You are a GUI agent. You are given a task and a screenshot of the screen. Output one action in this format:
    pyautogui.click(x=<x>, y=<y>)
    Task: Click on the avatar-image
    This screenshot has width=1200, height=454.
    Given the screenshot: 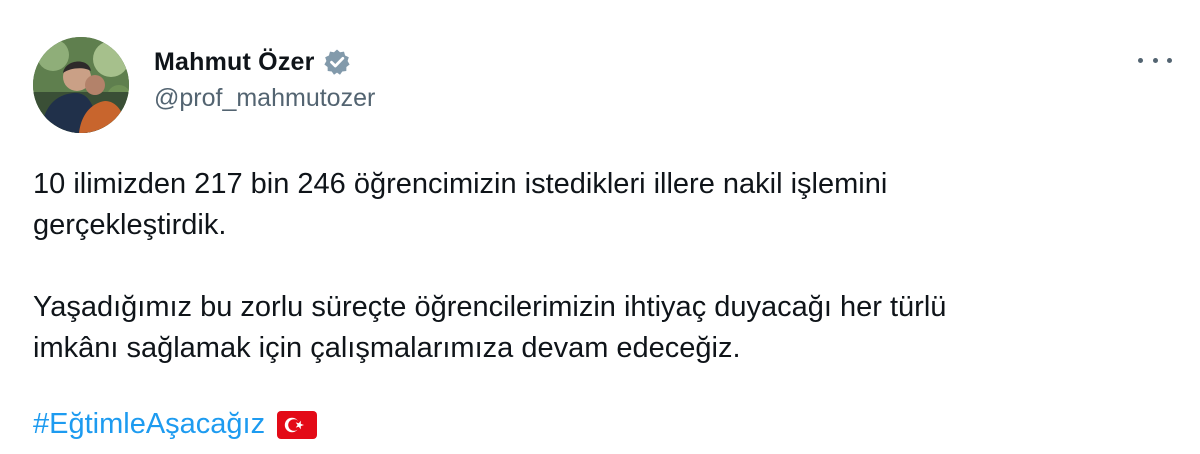 What is the action you would take?
    pyautogui.click(x=81, y=85)
    